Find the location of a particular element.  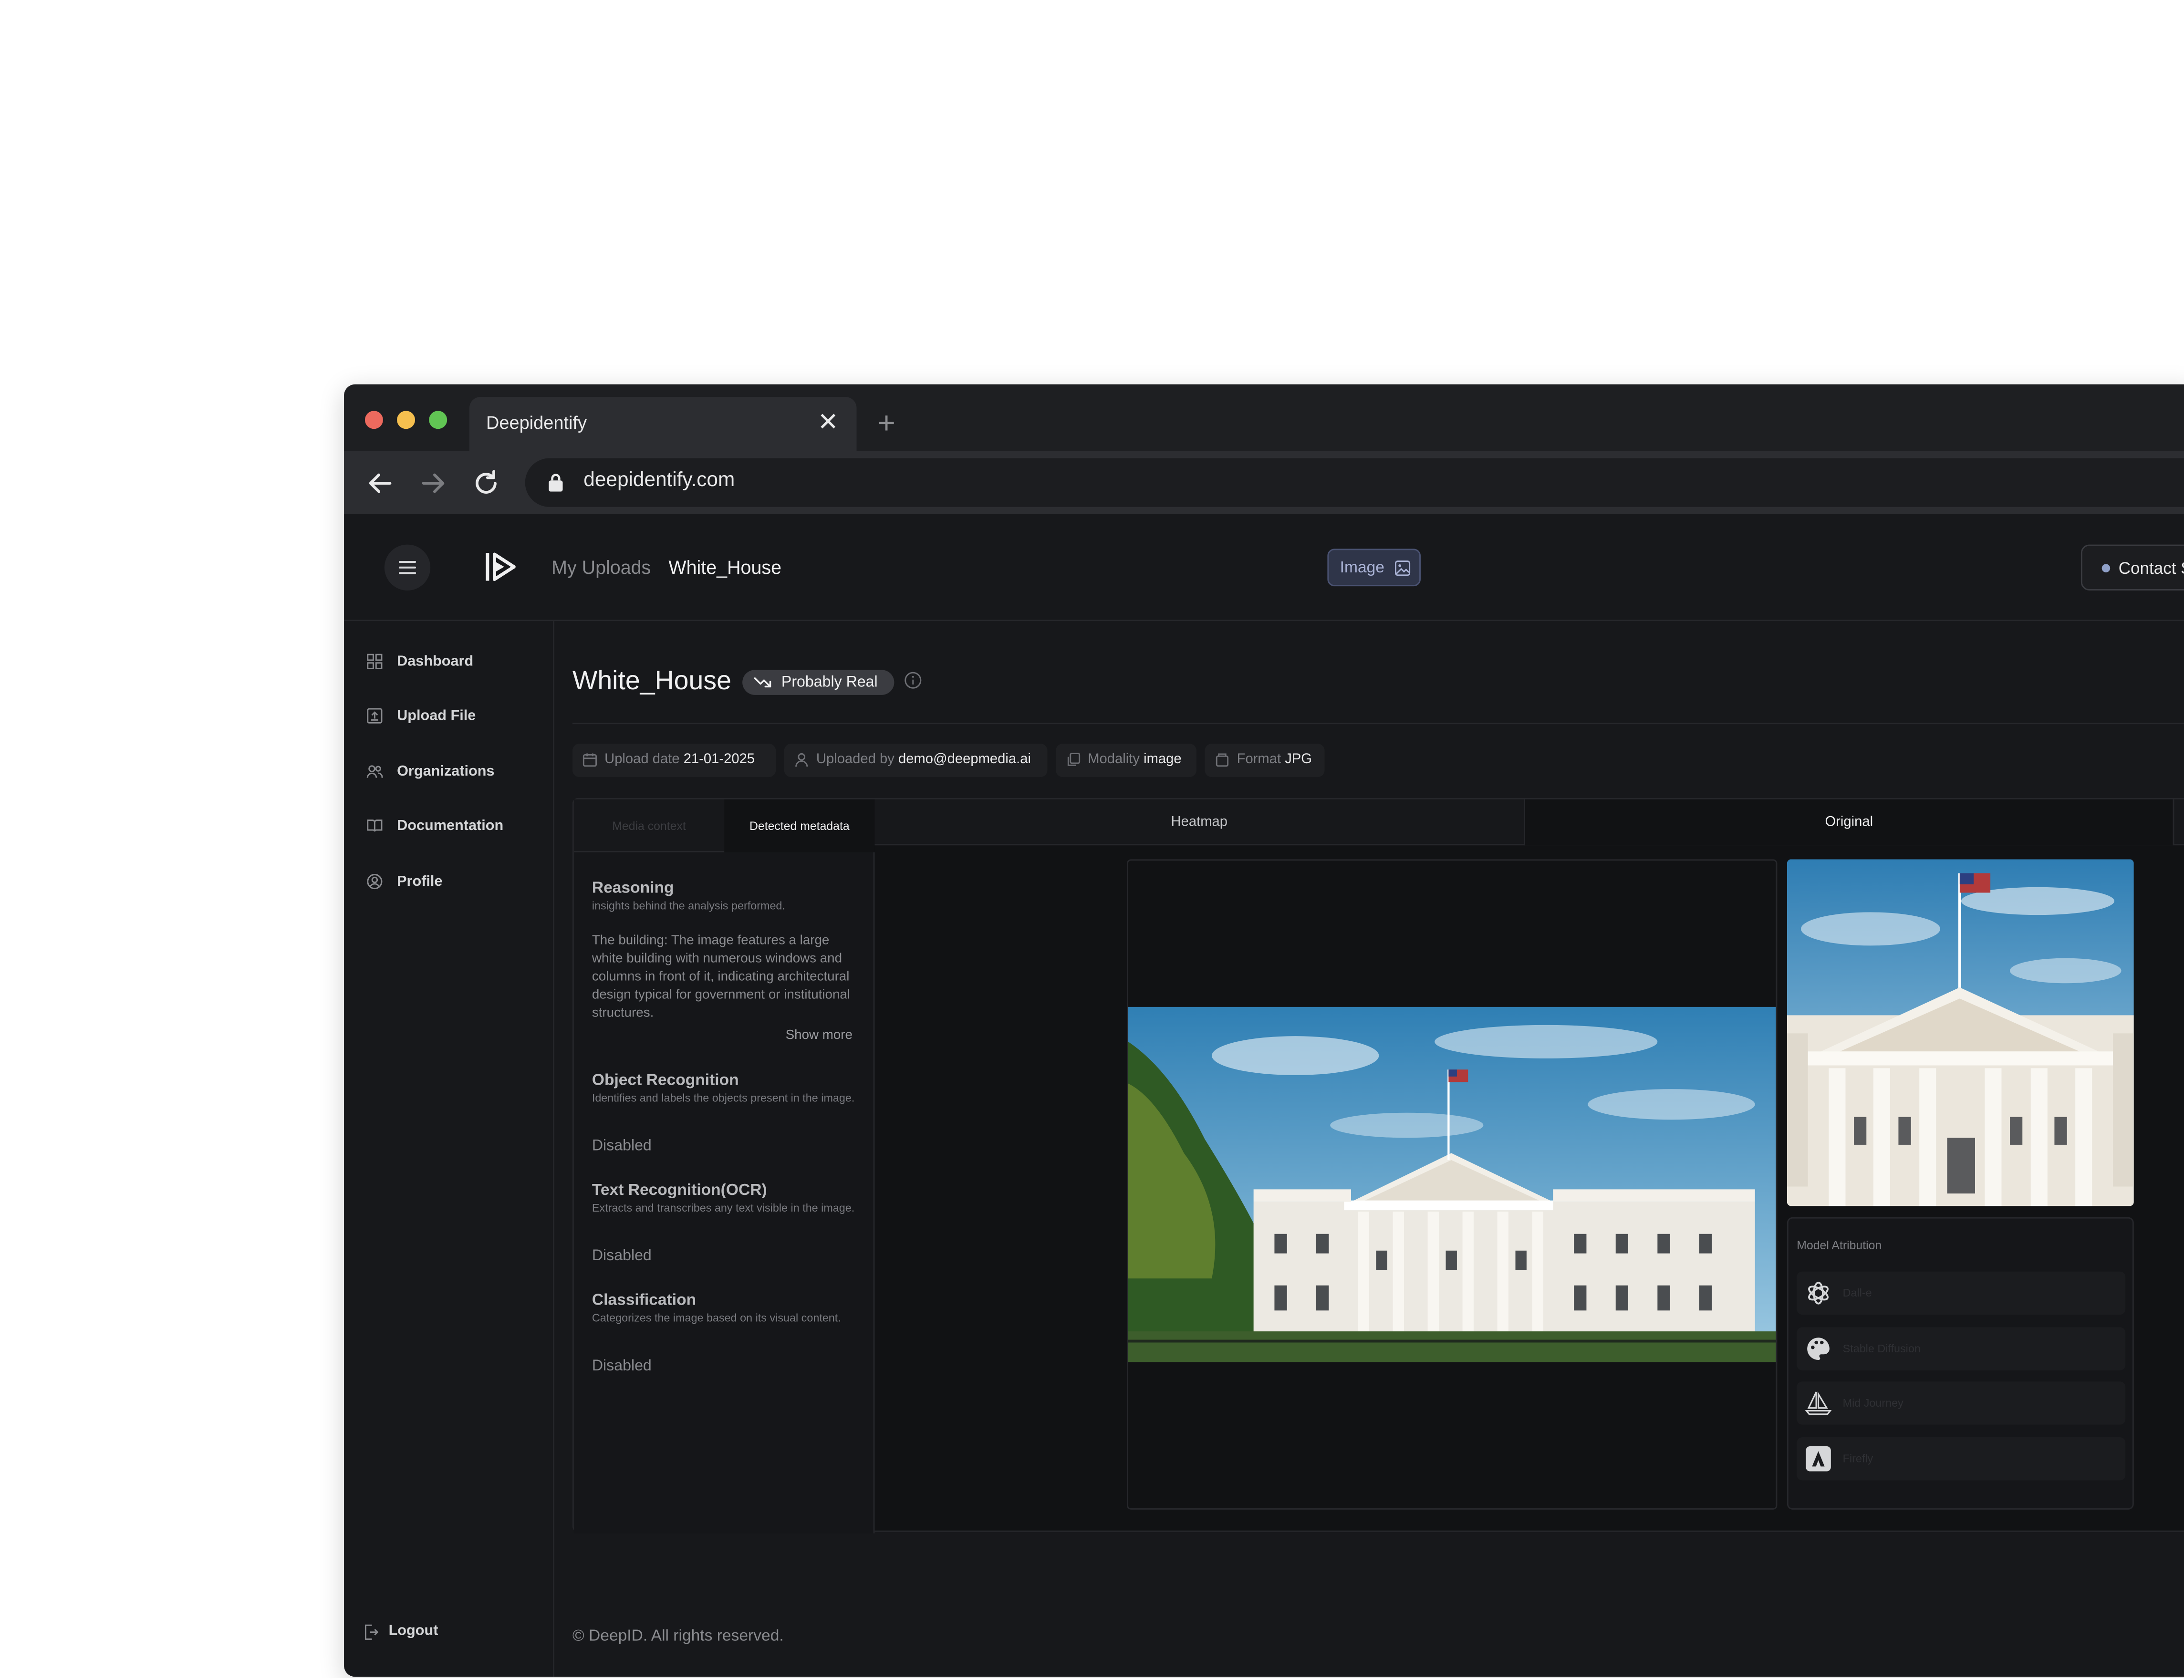

ocr-title: Text Recognition(OCR) is located at coordinates (680, 1190).